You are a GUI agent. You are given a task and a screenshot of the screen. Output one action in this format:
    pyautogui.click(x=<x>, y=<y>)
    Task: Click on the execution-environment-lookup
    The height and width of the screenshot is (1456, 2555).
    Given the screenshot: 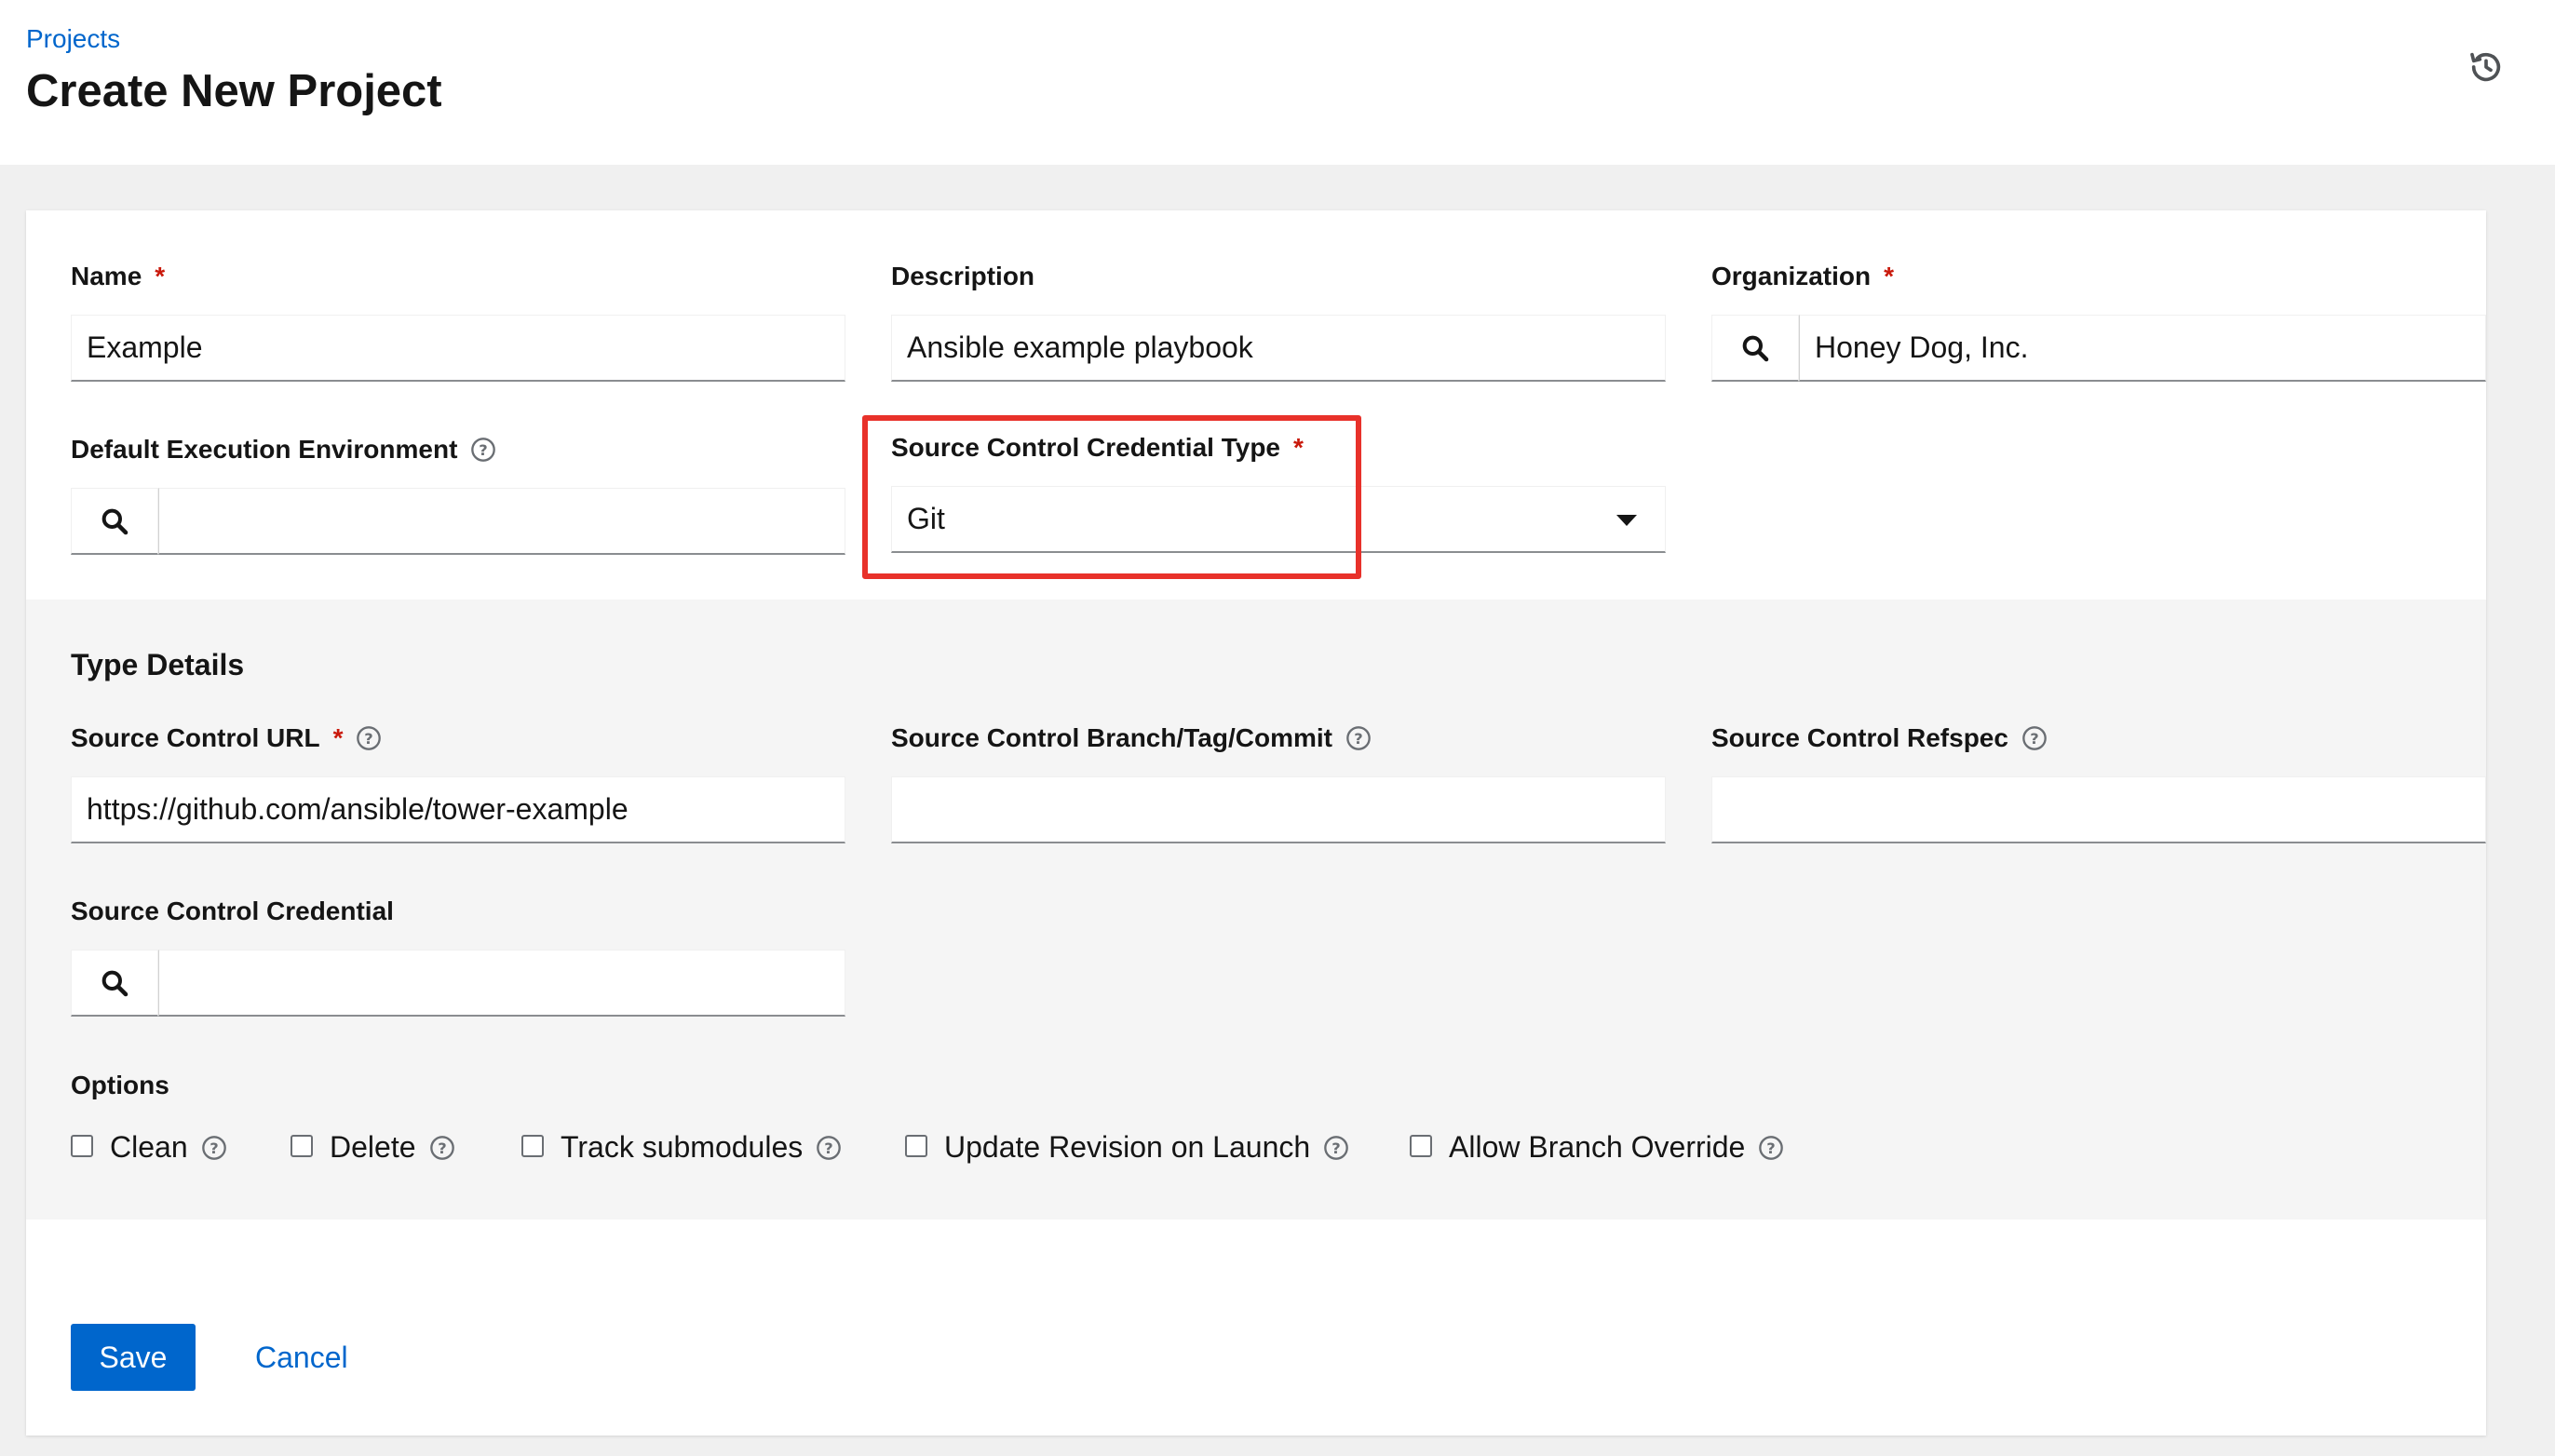 What is the action you would take?
    pyautogui.click(x=458, y=521)
    